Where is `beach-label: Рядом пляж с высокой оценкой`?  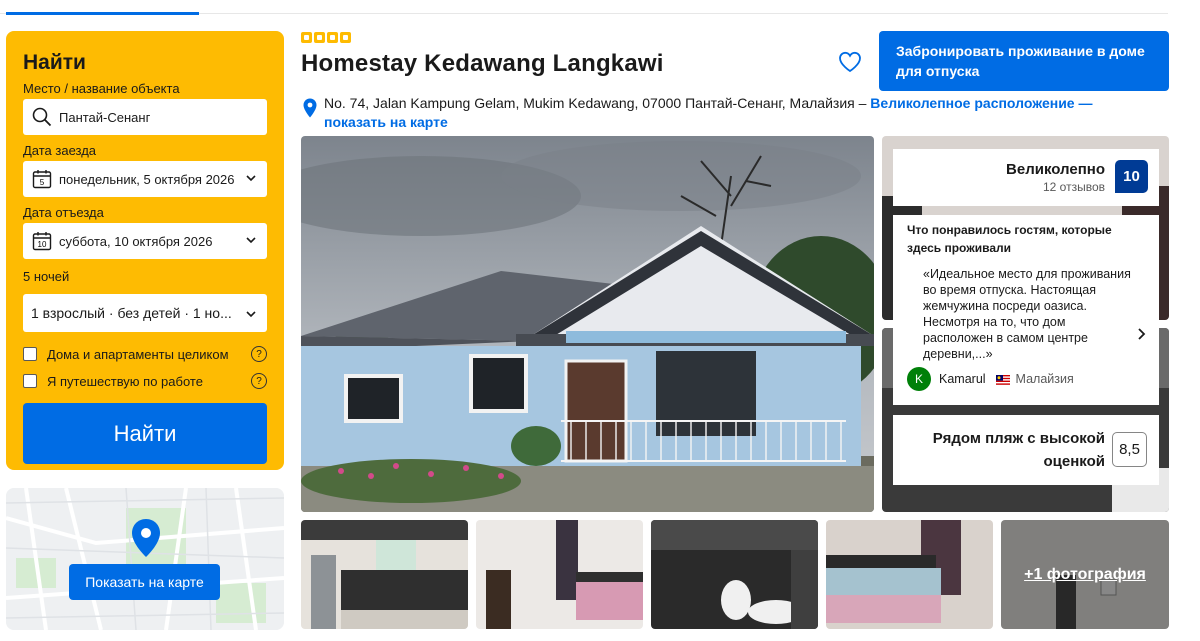
beach-label: Рядом пляж с высокой оценкой is located at coordinates (1018, 450).